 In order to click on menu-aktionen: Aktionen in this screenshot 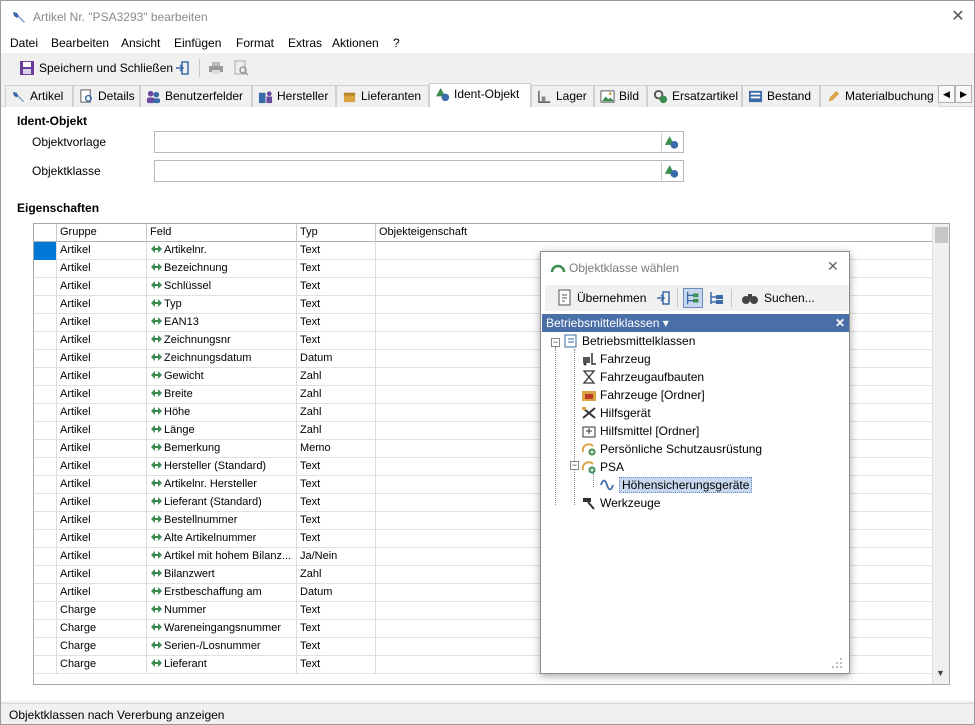, I will do `click(355, 43)`.